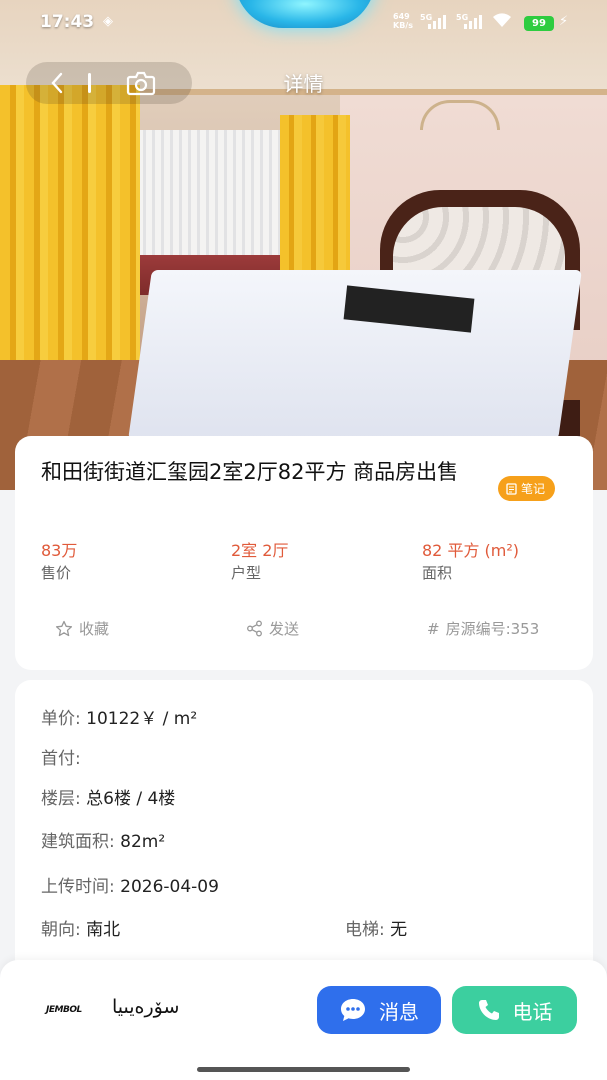  I want to click on detail-floor: 楼层: 总6楼 / 4楼, so click(108, 796).